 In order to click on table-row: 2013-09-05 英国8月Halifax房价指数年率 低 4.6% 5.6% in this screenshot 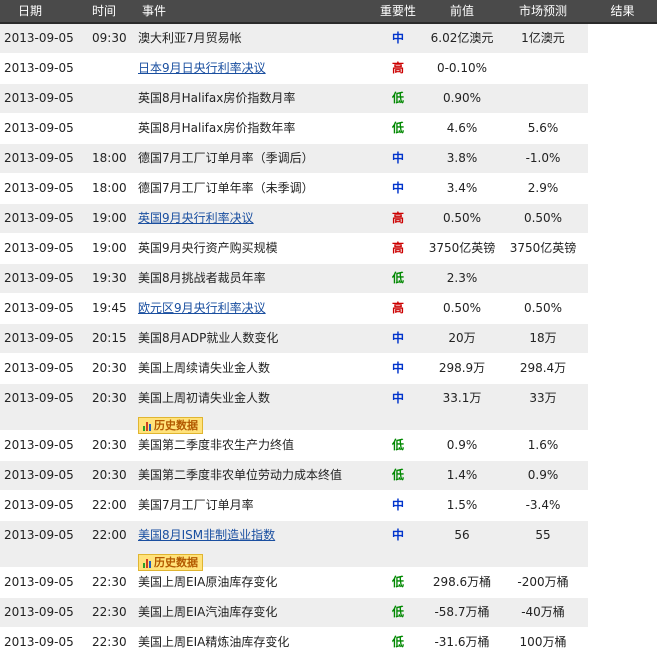, I will do `click(294, 129)`.